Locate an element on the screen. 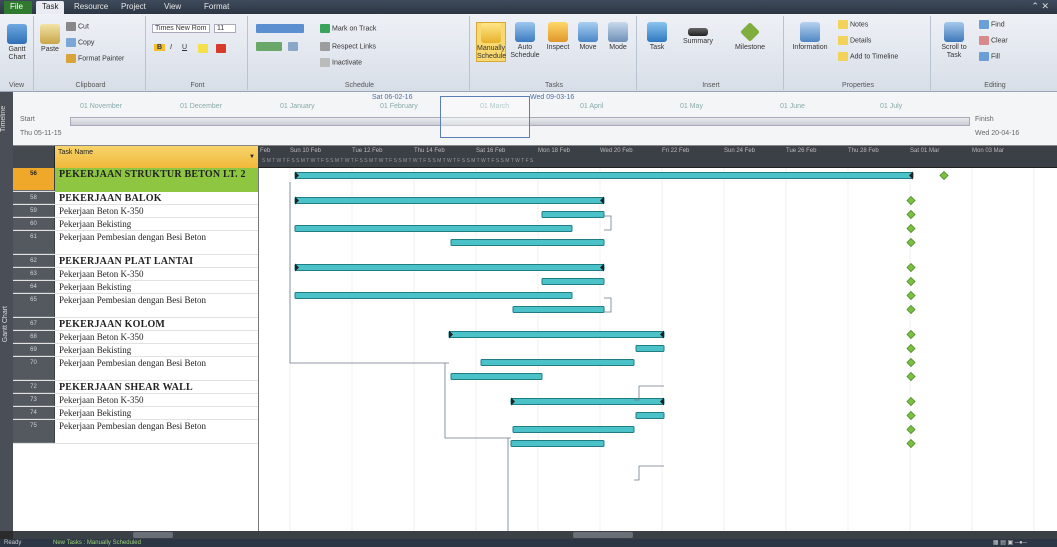 The height and width of the screenshot is (547, 1057). table-row: 64 Pekerjaan Bekisting is located at coordinates (135, 287).